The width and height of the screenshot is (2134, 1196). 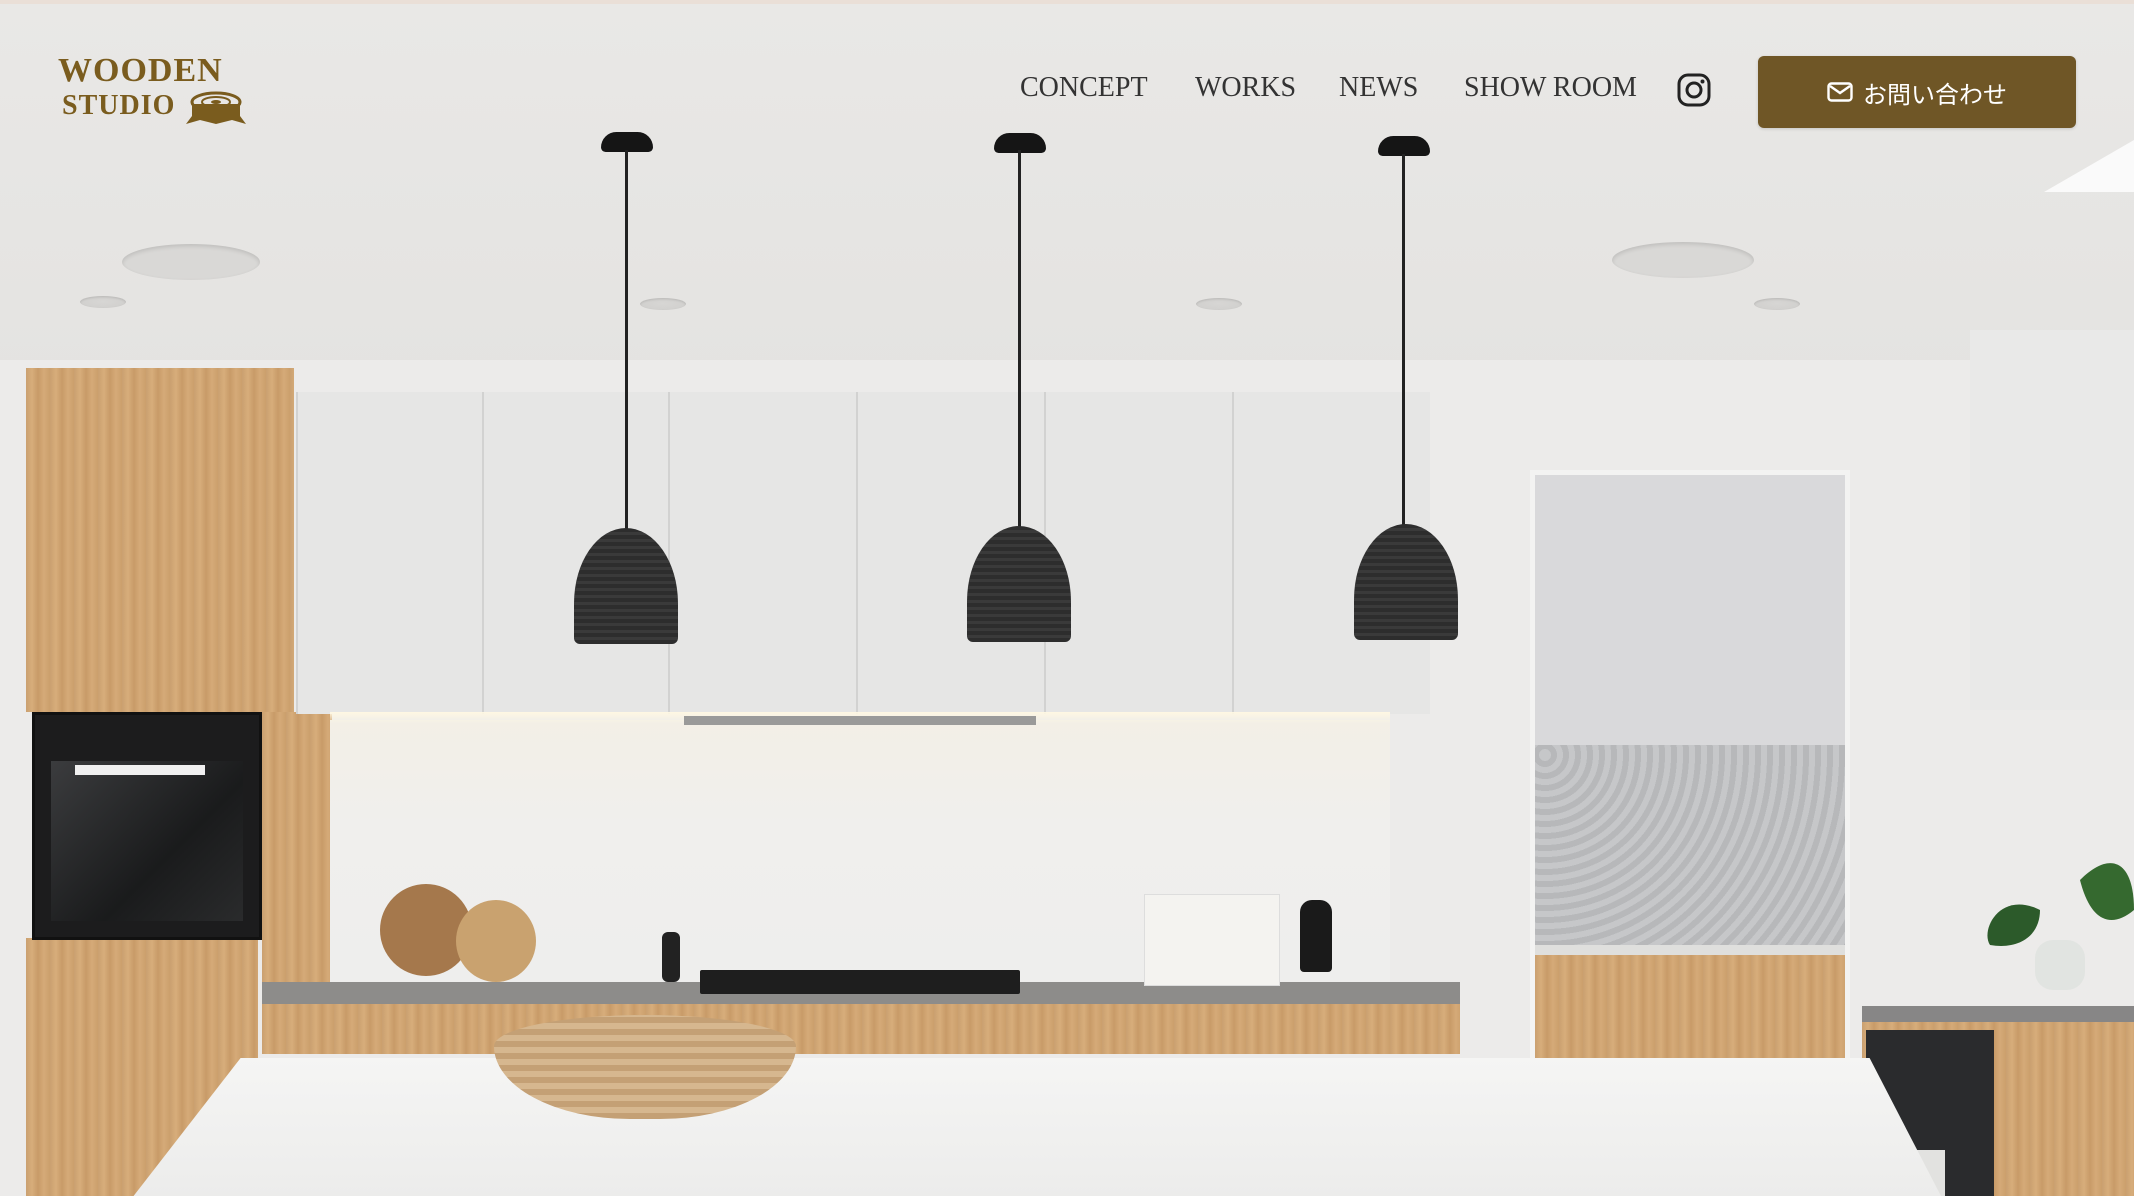 I want to click on kitchen-island, so click(x=1037, y=1127).